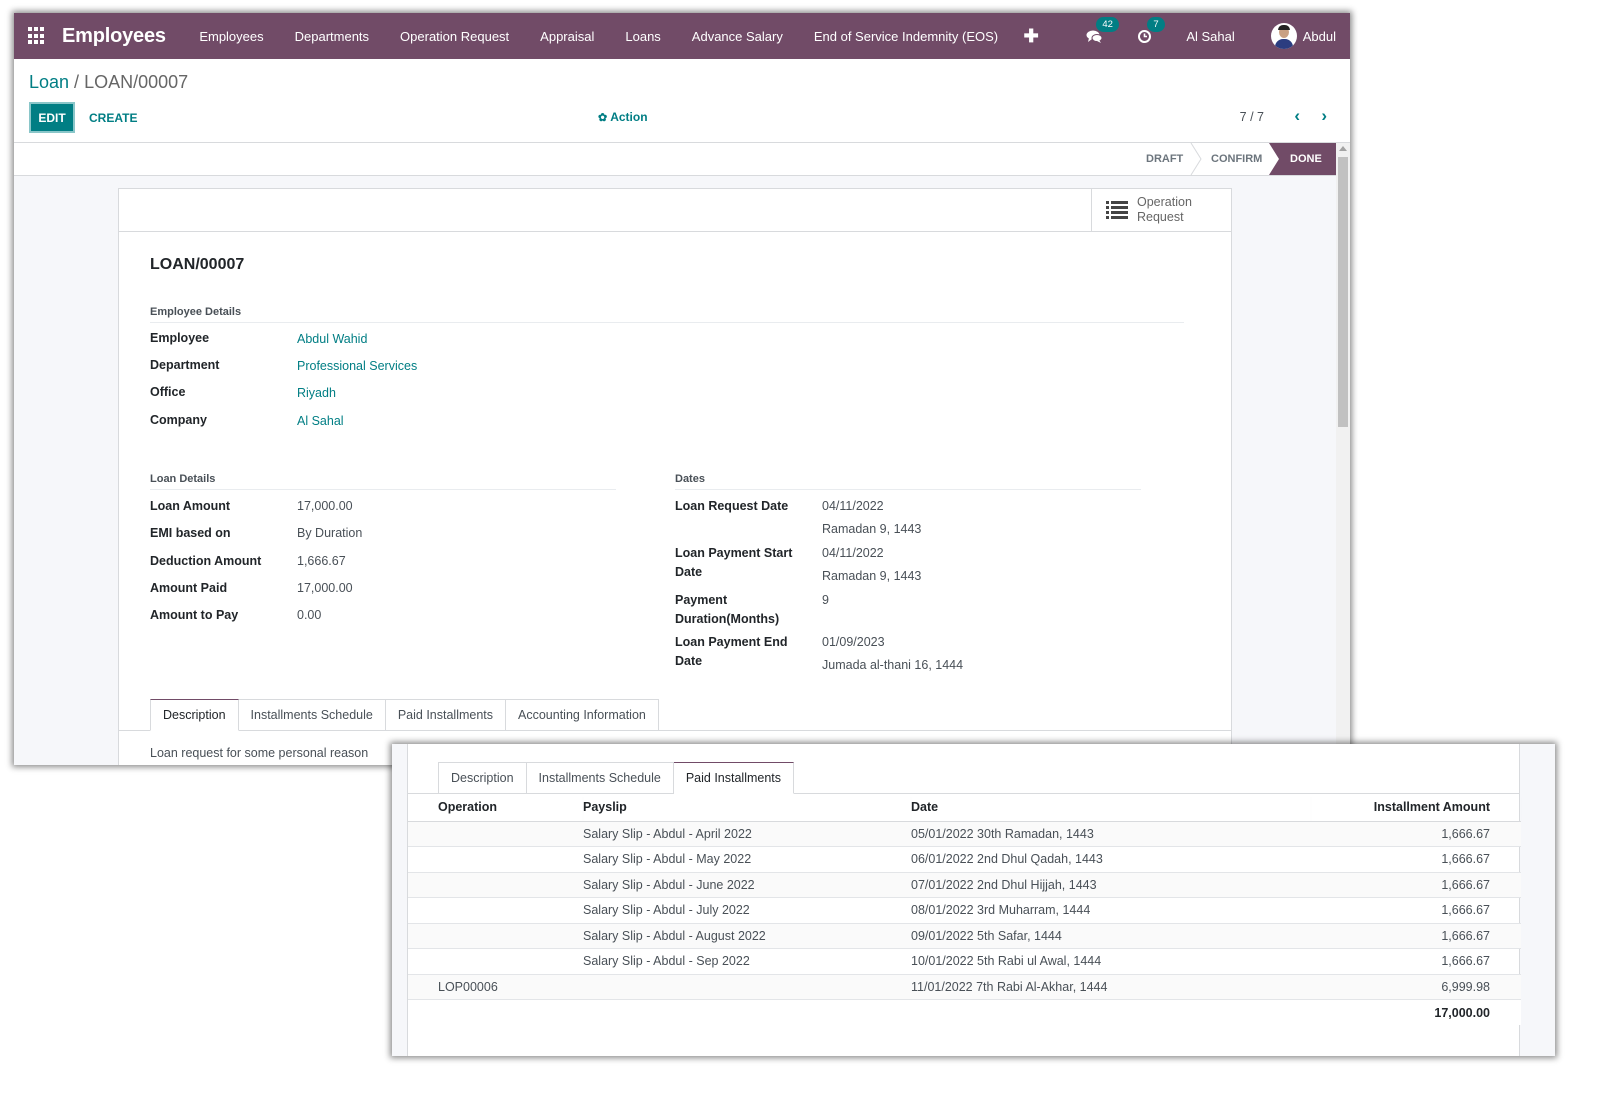  What do you see at coordinates (734, 562) in the screenshot?
I see `payment-start-date-label: Loan Payment Start Date` at bounding box center [734, 562].